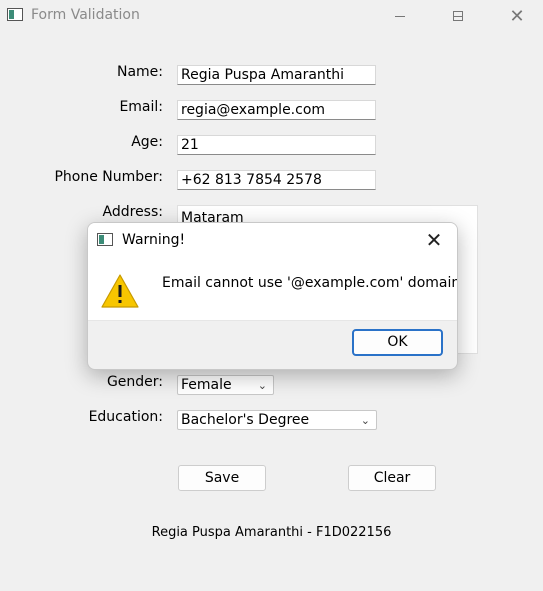 The height and width of the screenshot is (591, 543). I want to click on clear-button: Clear, so click(392, 478).